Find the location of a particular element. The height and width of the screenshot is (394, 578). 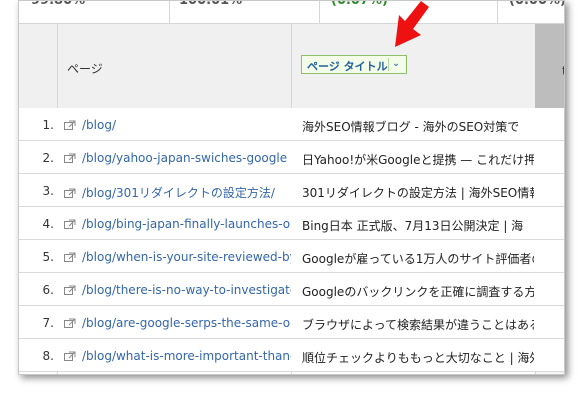

row-number: 3. is located at coordinates (48, 191).